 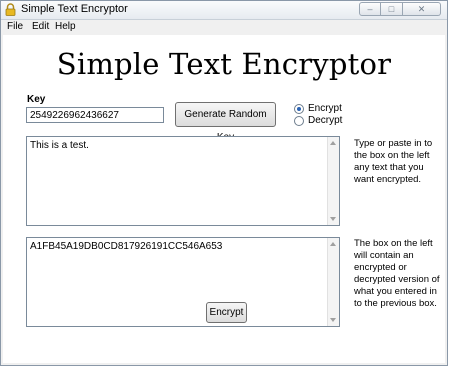 I want to click on menu-edit: Edit, so click(x=40, y=26).